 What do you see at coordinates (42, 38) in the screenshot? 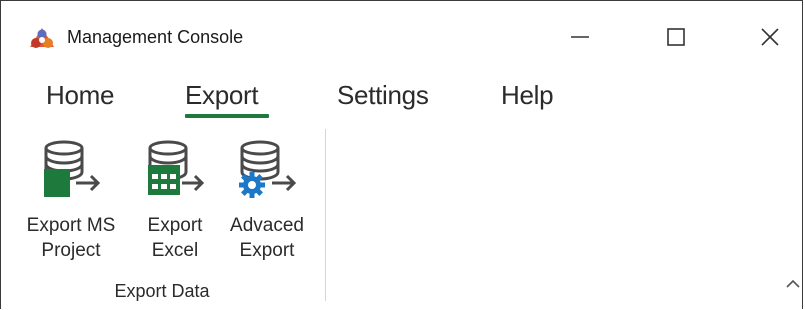
I see `app-logo-icon` at bounding box center [42, 38].